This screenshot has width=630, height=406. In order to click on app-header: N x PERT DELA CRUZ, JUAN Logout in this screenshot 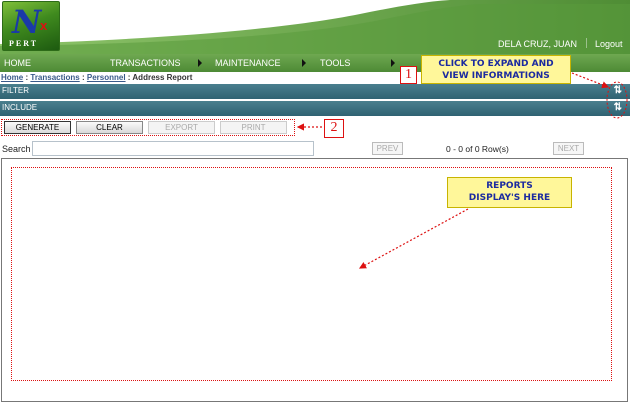, I will do `click(315, 27)`.